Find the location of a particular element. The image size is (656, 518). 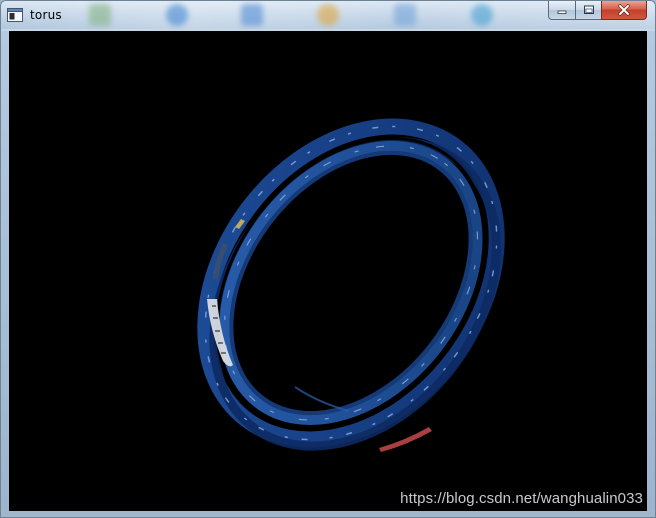

window-left-border is located at coordinates (5, 271).